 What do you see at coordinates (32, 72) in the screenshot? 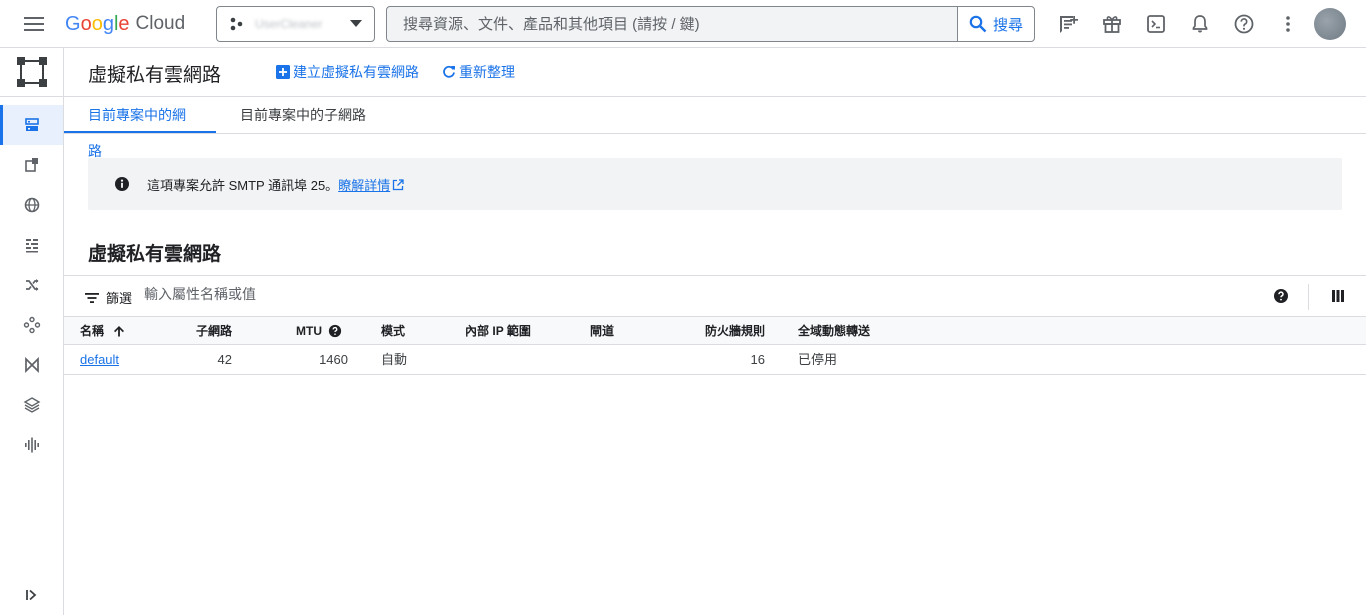
I see `vpc-network-product-icon` at bounding box center [32, 72].